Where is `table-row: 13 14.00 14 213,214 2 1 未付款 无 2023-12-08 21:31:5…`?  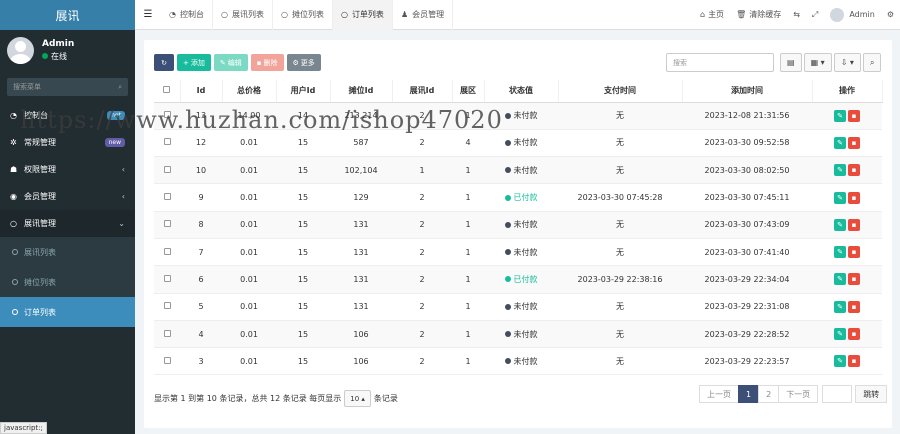 table-row: 13 14.00 14 213,214 2 1 未付款 无 2023-12-08 21:31:5… is located at coordinates (518, 116).